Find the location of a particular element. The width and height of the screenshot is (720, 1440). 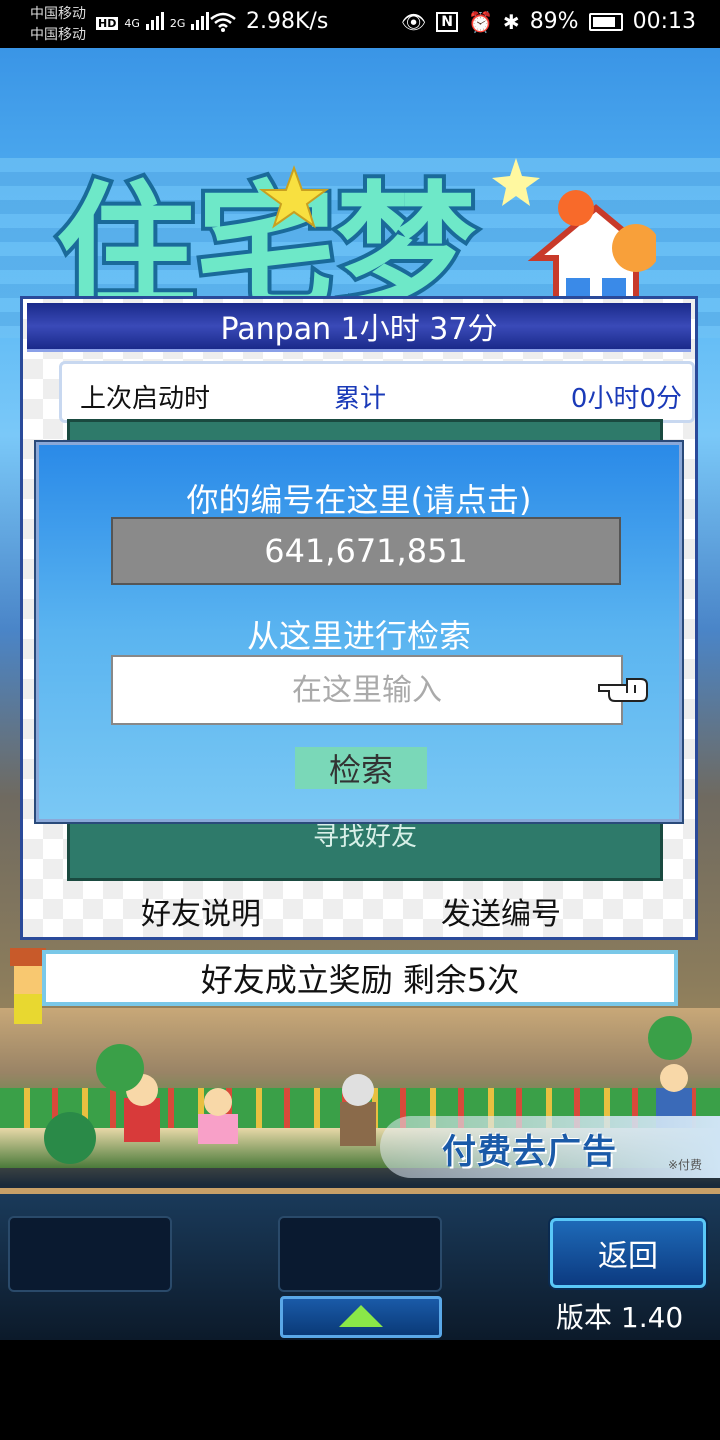

play-stats: 上次启动时 累计 0小时0分 is located at coordinates (377, 392).